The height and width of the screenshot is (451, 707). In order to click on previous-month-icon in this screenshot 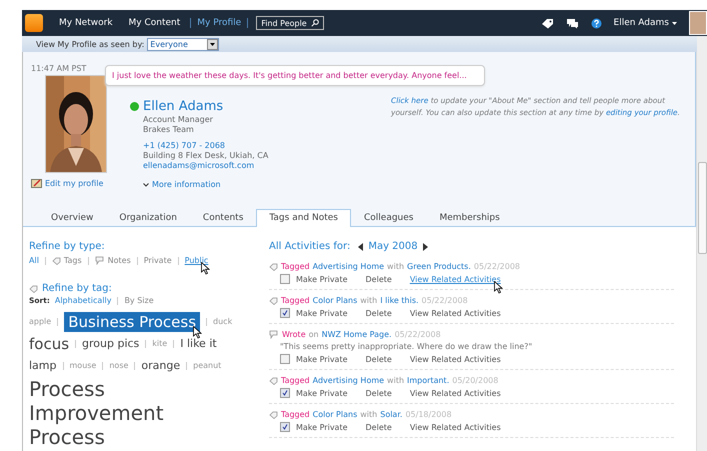, I will do `click(361, 246)`.